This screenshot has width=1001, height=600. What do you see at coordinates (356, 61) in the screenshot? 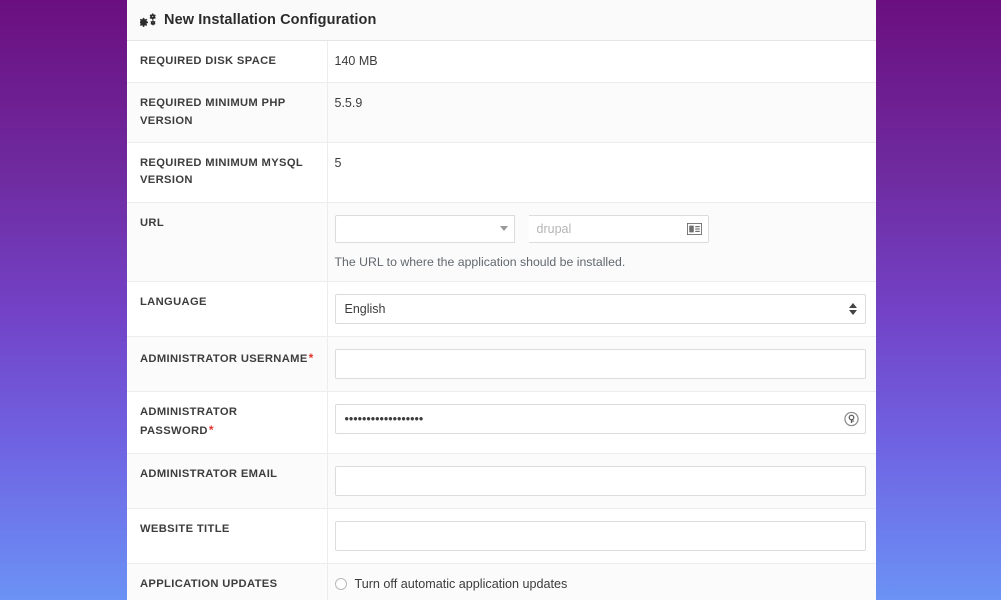
I see `disk-space-value: 140 MB` at bounding box center [356, 61].